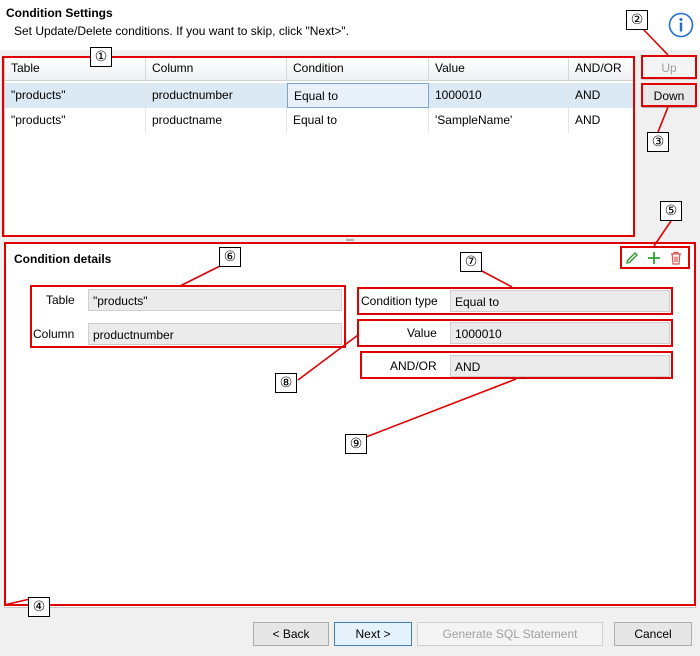  What do you see at coordinates (75, 69) in the screenshot?
I see `column-header-table: Table` at bounding box center [75, 69].